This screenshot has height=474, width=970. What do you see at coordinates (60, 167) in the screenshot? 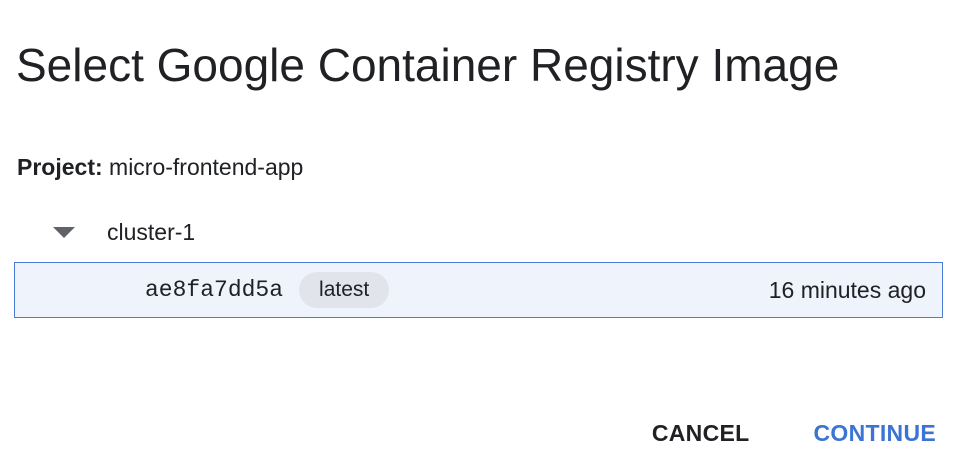
I see `project-label: Project:` at bounding box center [60, 167].